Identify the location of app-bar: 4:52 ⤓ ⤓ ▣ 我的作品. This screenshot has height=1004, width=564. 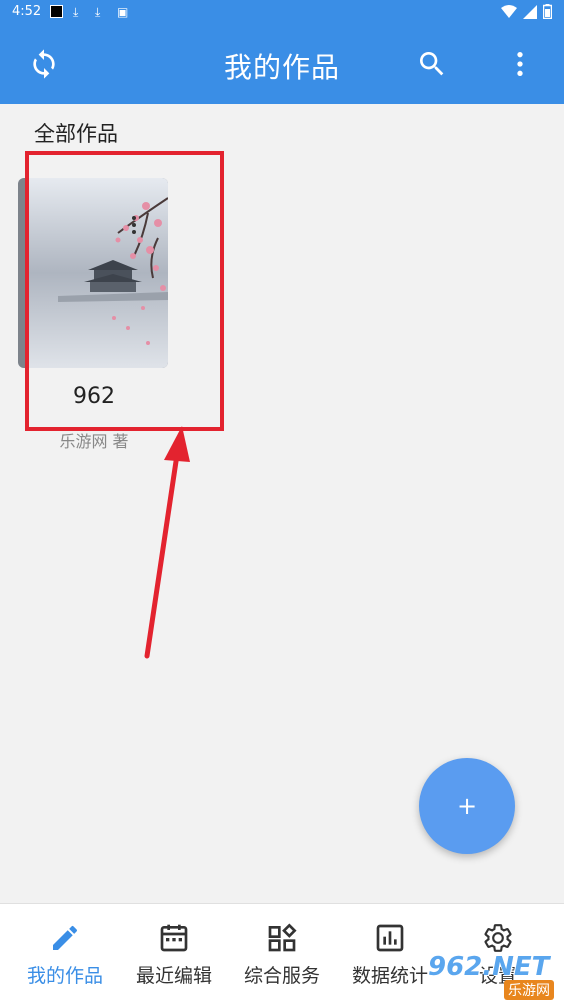
(282, 52).